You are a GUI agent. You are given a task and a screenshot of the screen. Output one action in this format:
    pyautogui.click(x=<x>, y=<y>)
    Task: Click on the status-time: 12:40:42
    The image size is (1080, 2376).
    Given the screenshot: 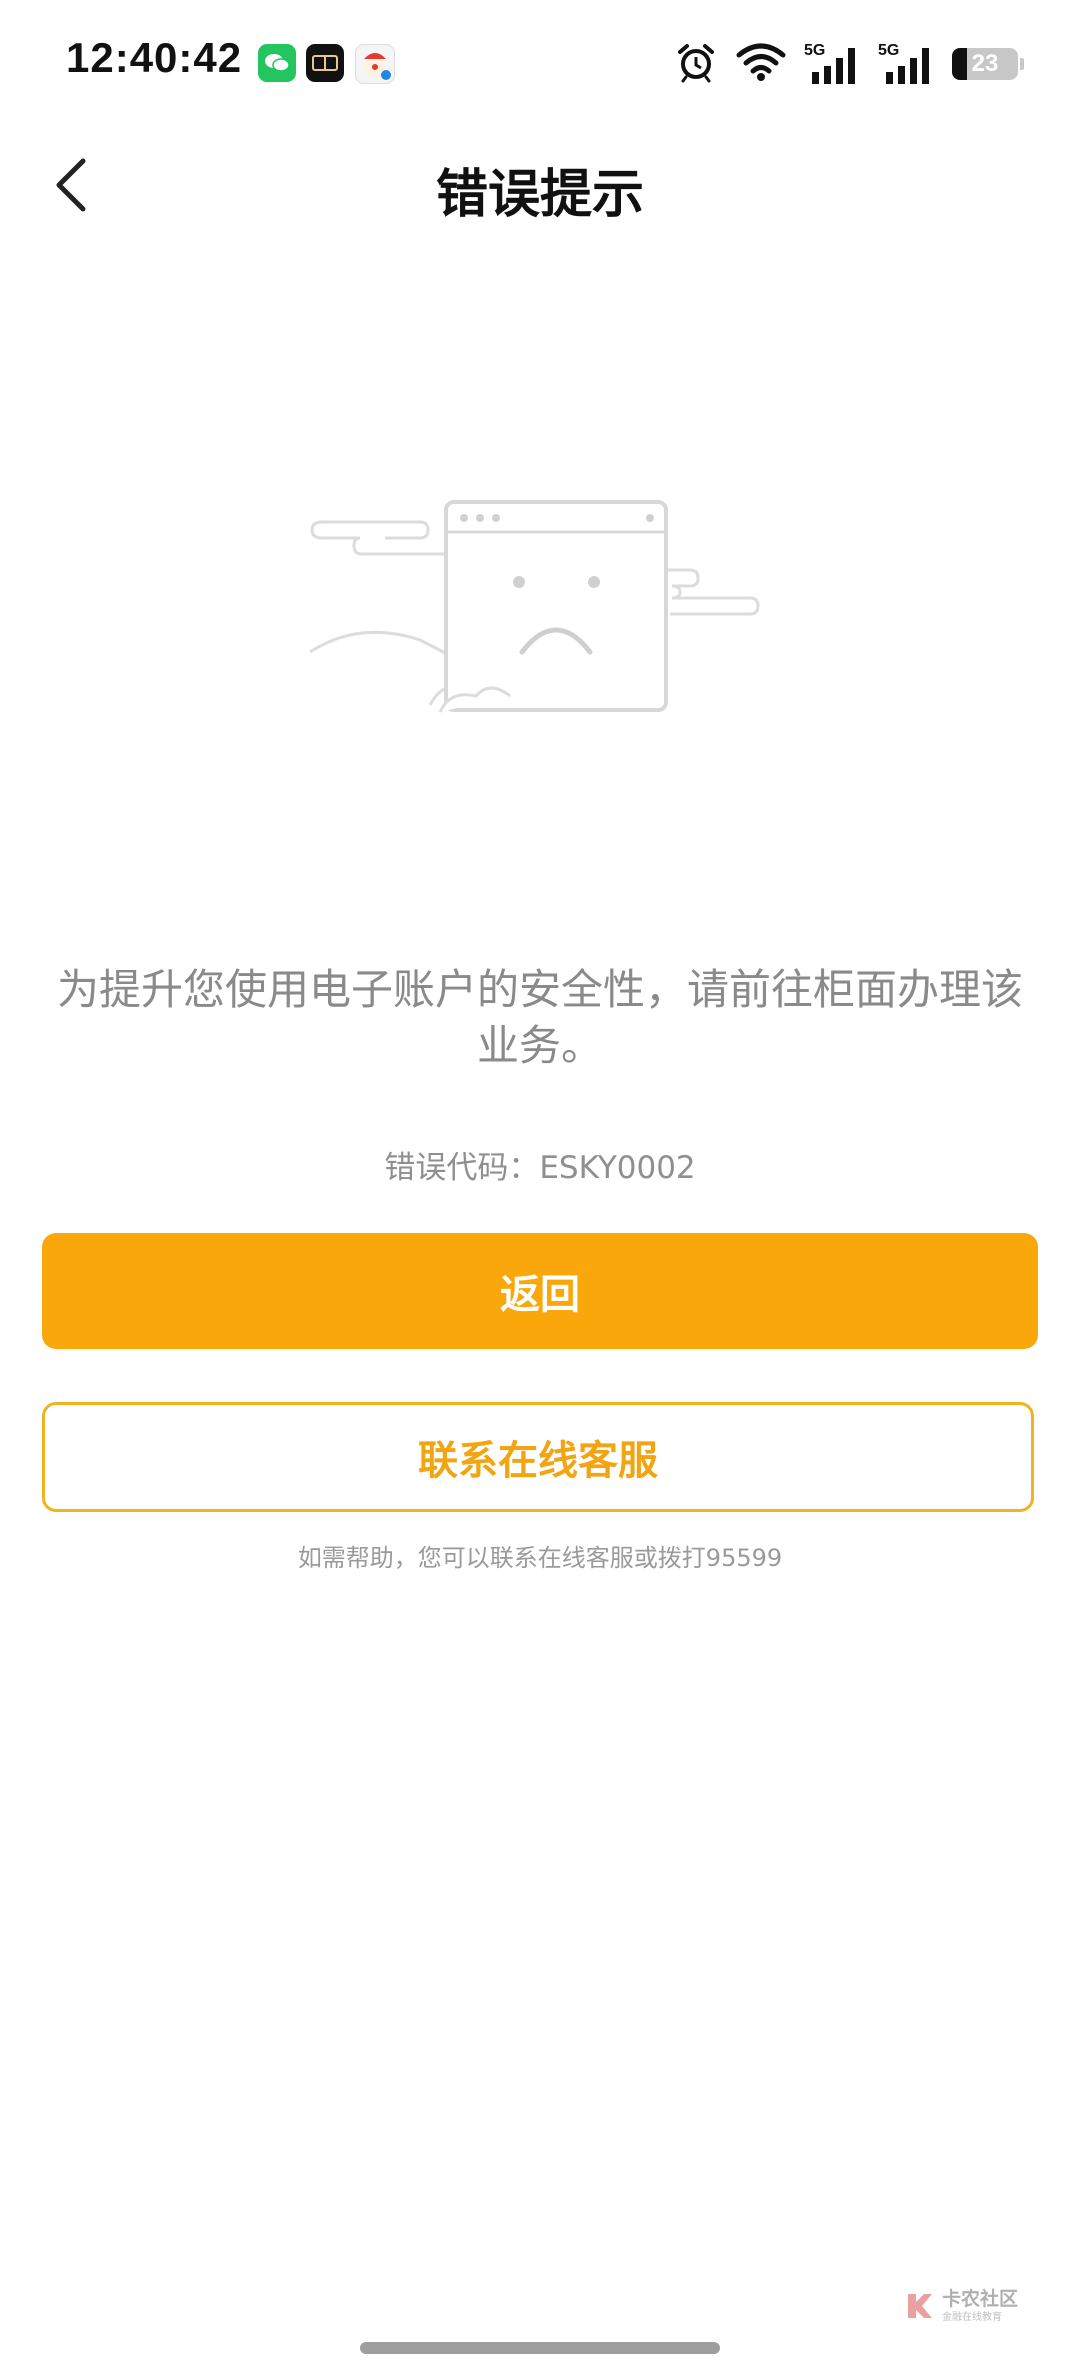 What is the action you would take?
    pyautogui.click(x=154, y=57)
    